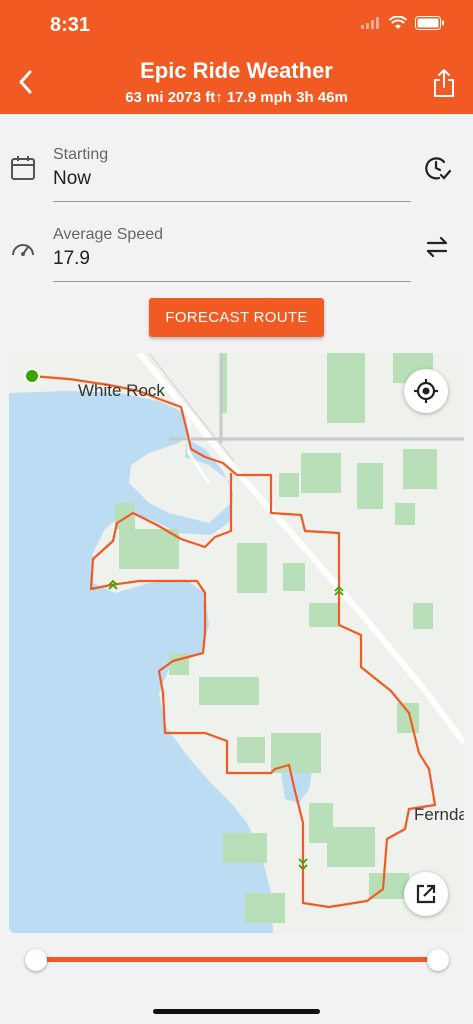  What do you see at coordinates (23, 250) in the screenshot?
I see `speedometer-icon` at bounding box center [23, 250].